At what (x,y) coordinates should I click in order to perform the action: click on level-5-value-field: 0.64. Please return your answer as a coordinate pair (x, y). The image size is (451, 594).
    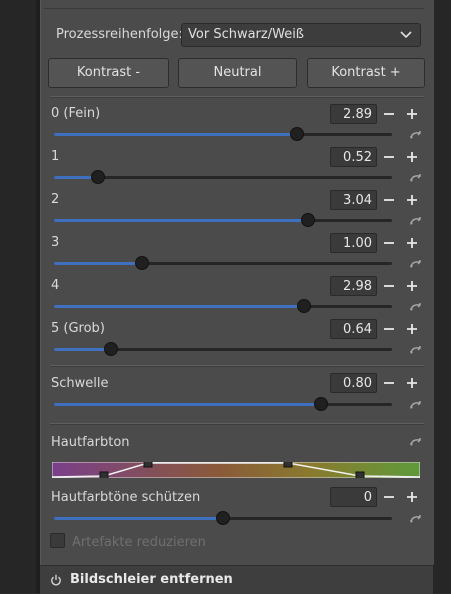
    Looking at the image, I should click on (353, 329).